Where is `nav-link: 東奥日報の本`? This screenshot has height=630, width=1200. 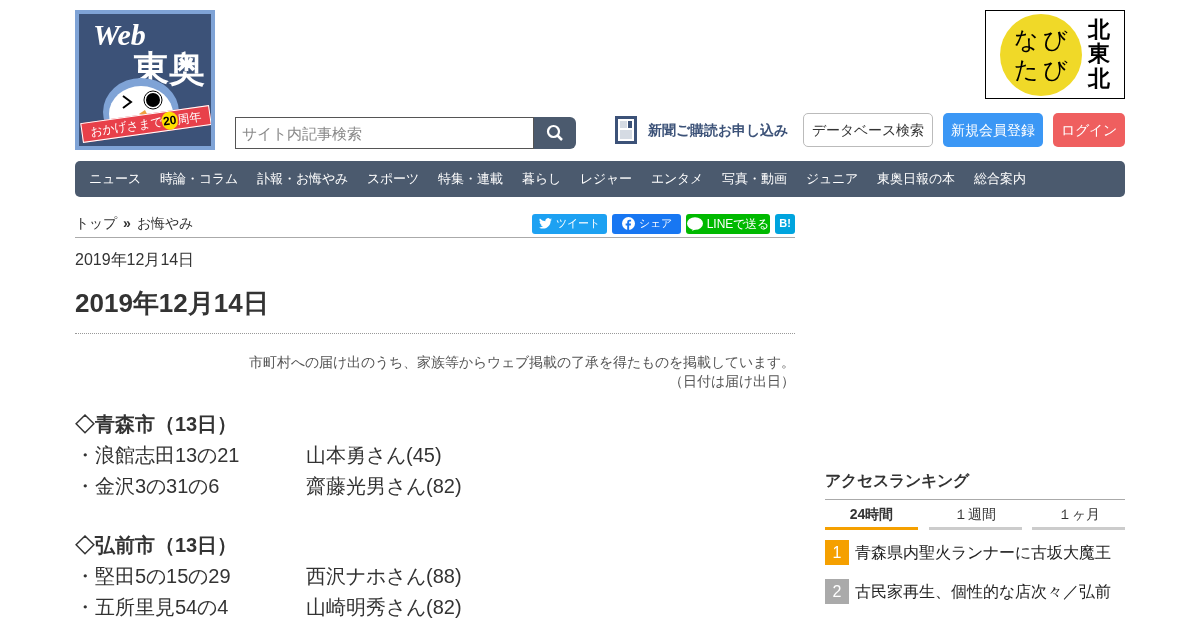
nav-link: 東奥日報の本 is located at coordinates (915, 179).